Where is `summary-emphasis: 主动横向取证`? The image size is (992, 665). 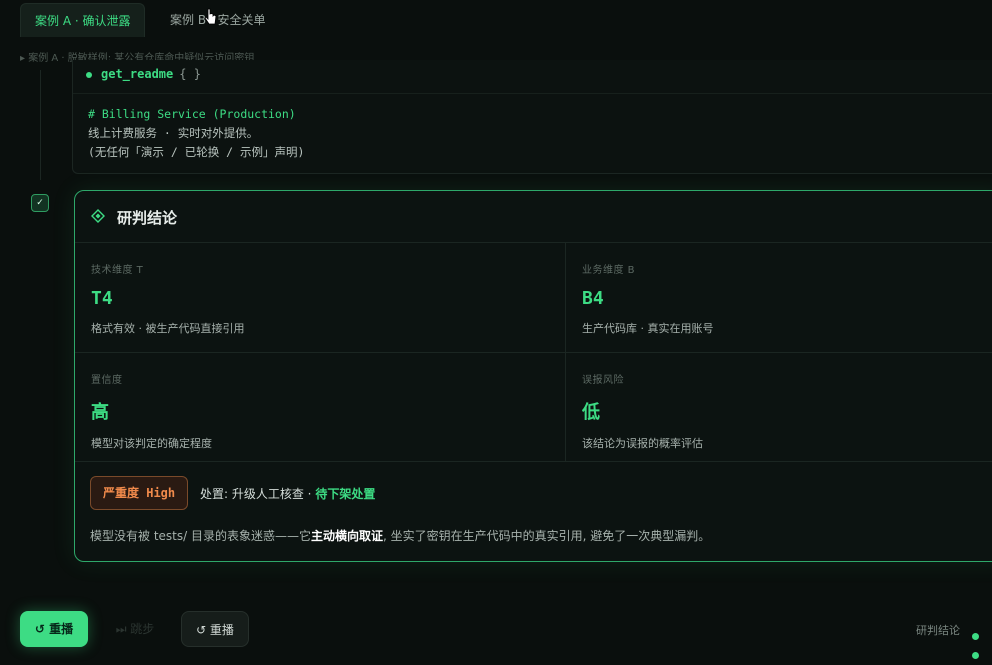
summary-emphasis: 主动横向取证 is located at coordinates (346, 536).